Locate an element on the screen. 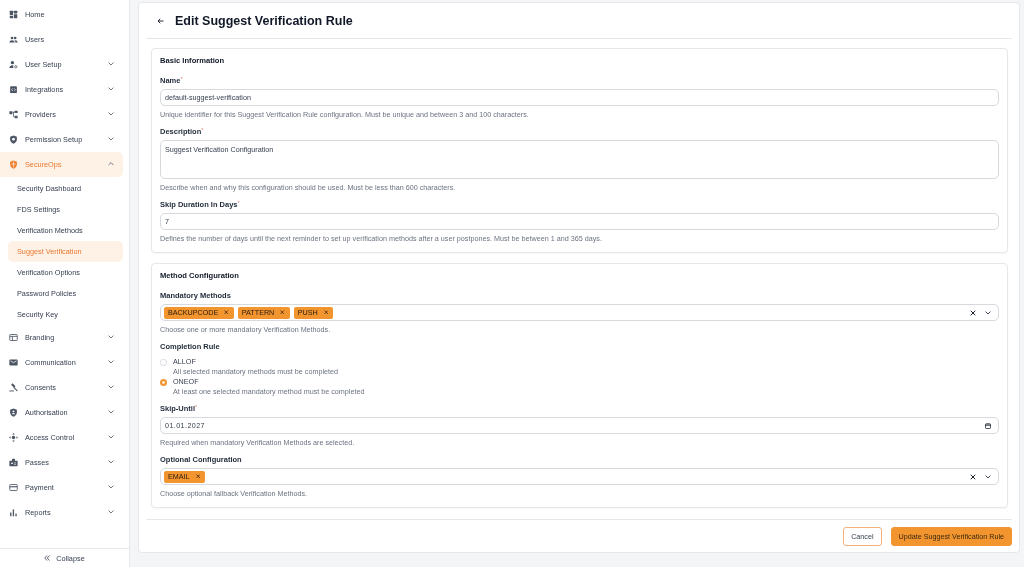  bar-chart-icon is located at coordinates (13, 512).